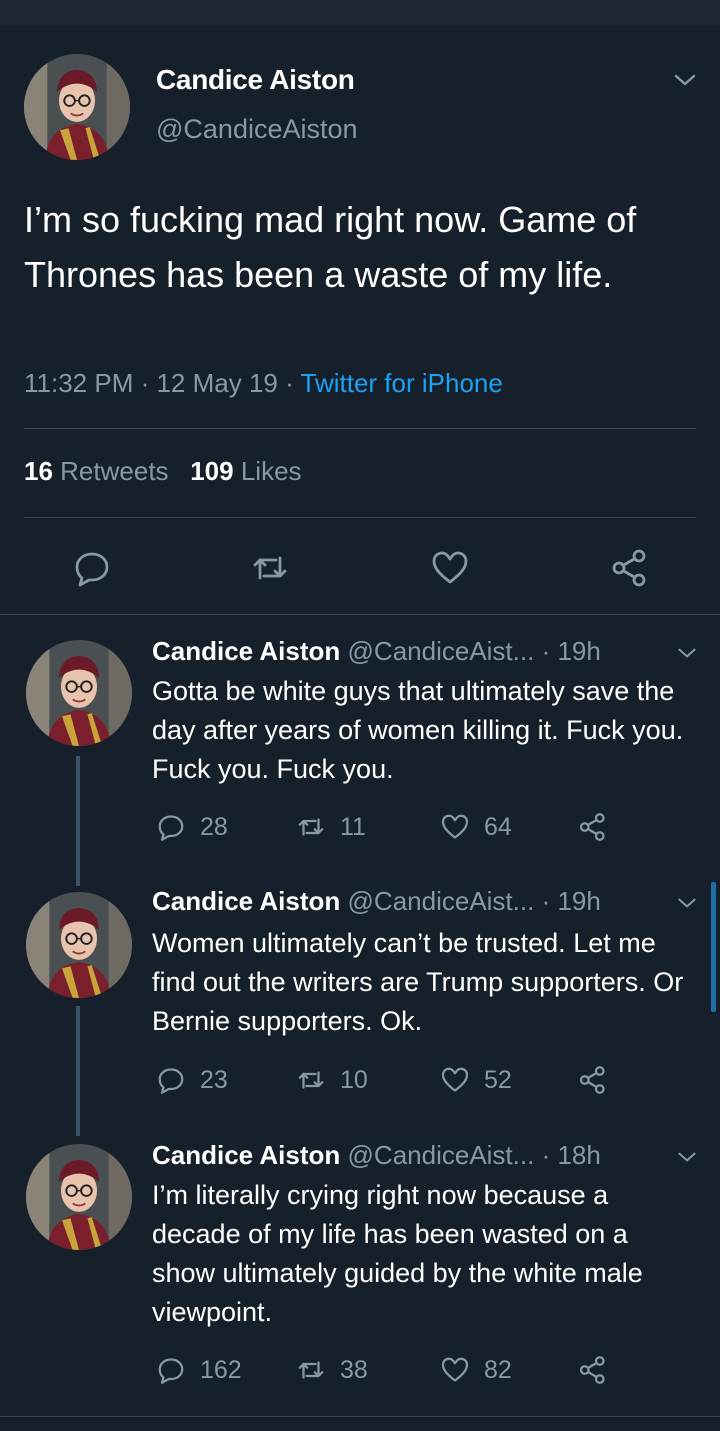 The height and width of the screenshot is (1431, 720). What do you see at coordinates (214, 1079) in the screenshot?
I see `reply-count: 23` at bounding box center [214, 1079].